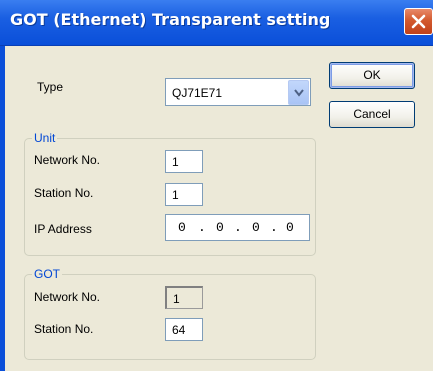 This screenshot has width=433, height=371. Describe the element at coordinates (256, 227) in the screenshot. I see `ip-octet-3: 0` at that location.